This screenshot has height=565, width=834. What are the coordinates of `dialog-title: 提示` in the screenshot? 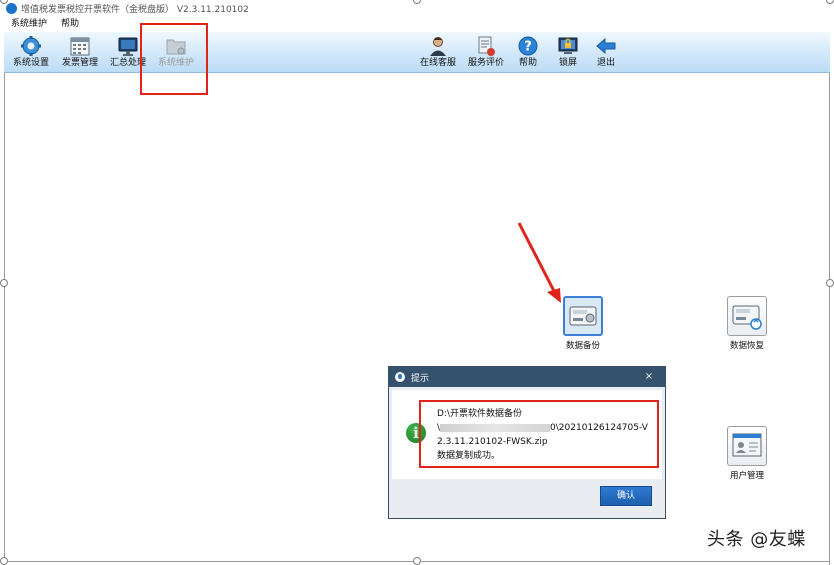 It's located at (420, 378).